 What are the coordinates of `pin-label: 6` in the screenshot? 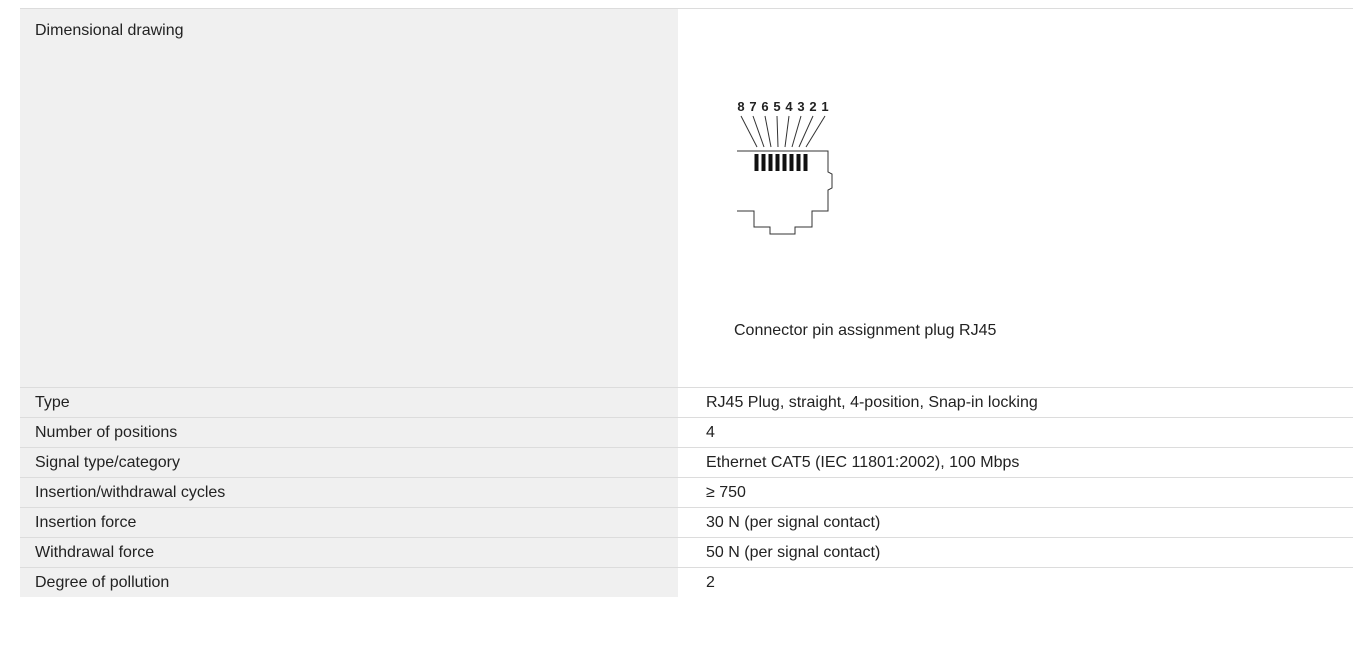 It's located at (764, 107).